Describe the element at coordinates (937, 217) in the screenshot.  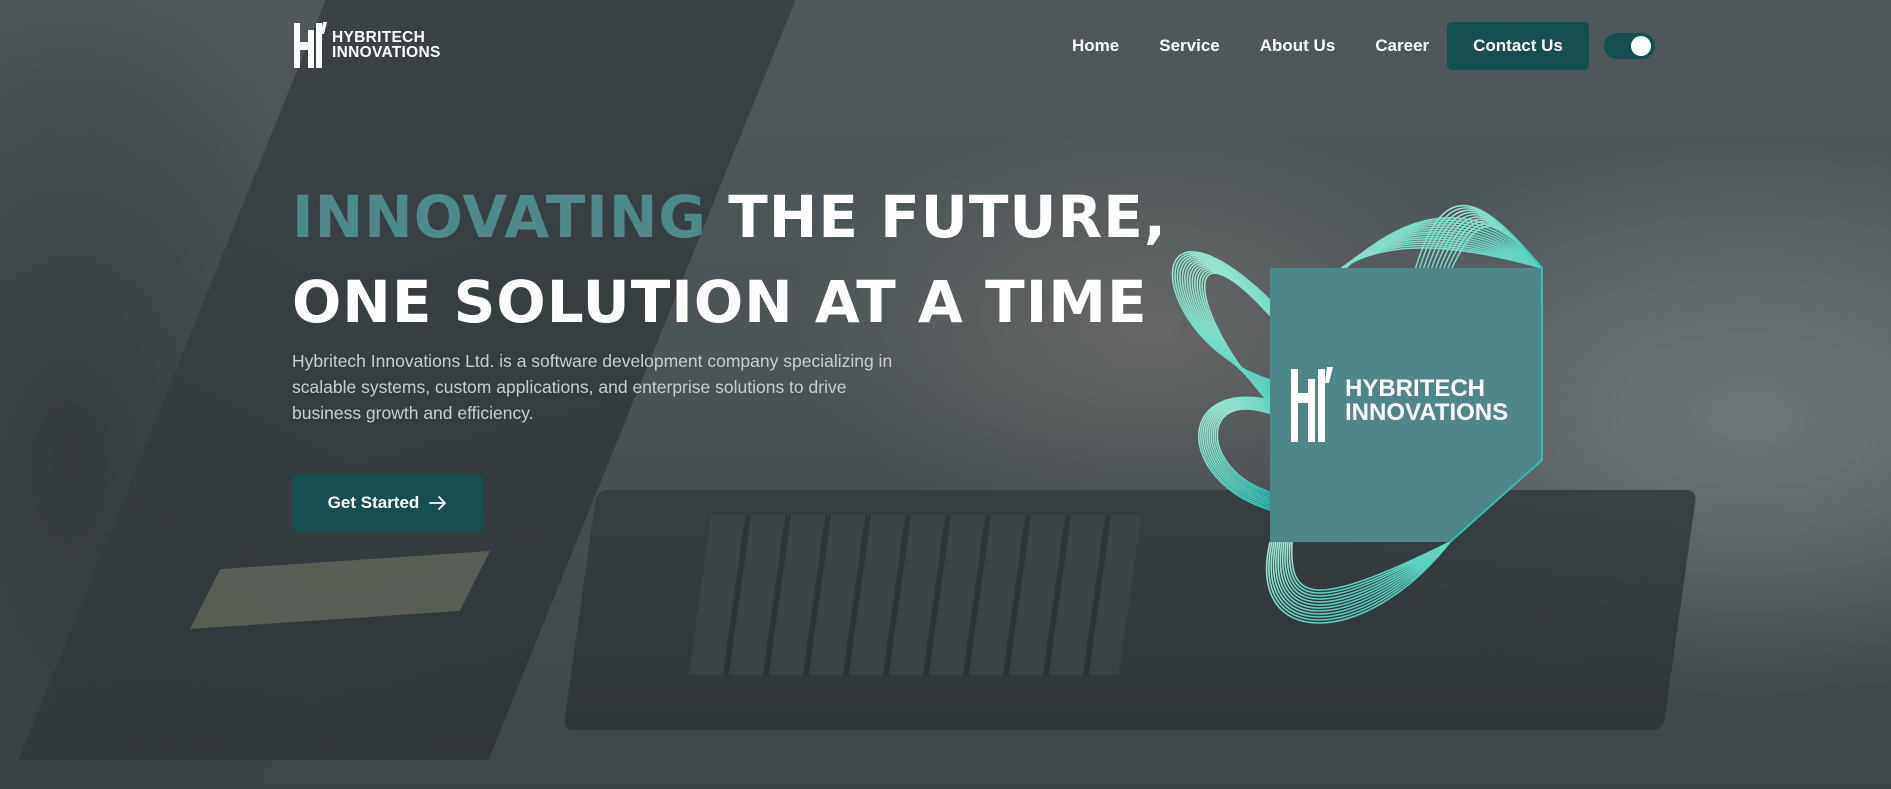
I see `hero-title-line1-rest: THE FUTURE,` at that location.